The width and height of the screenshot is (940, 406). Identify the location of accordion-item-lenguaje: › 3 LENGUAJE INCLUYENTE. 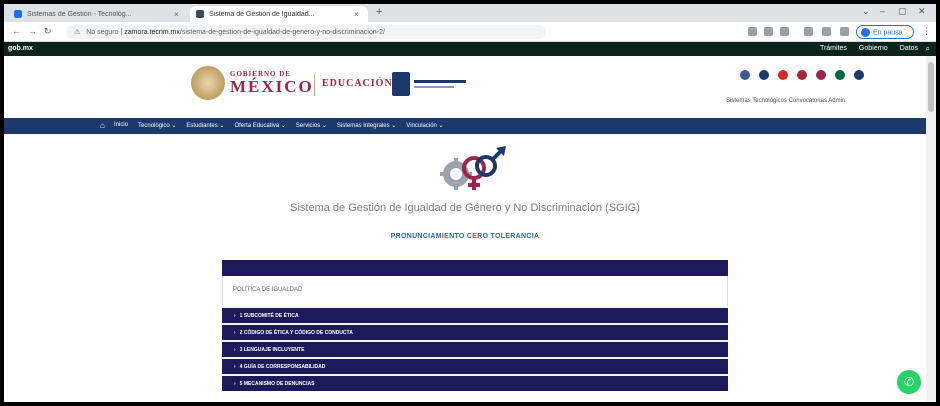
(475, 348).